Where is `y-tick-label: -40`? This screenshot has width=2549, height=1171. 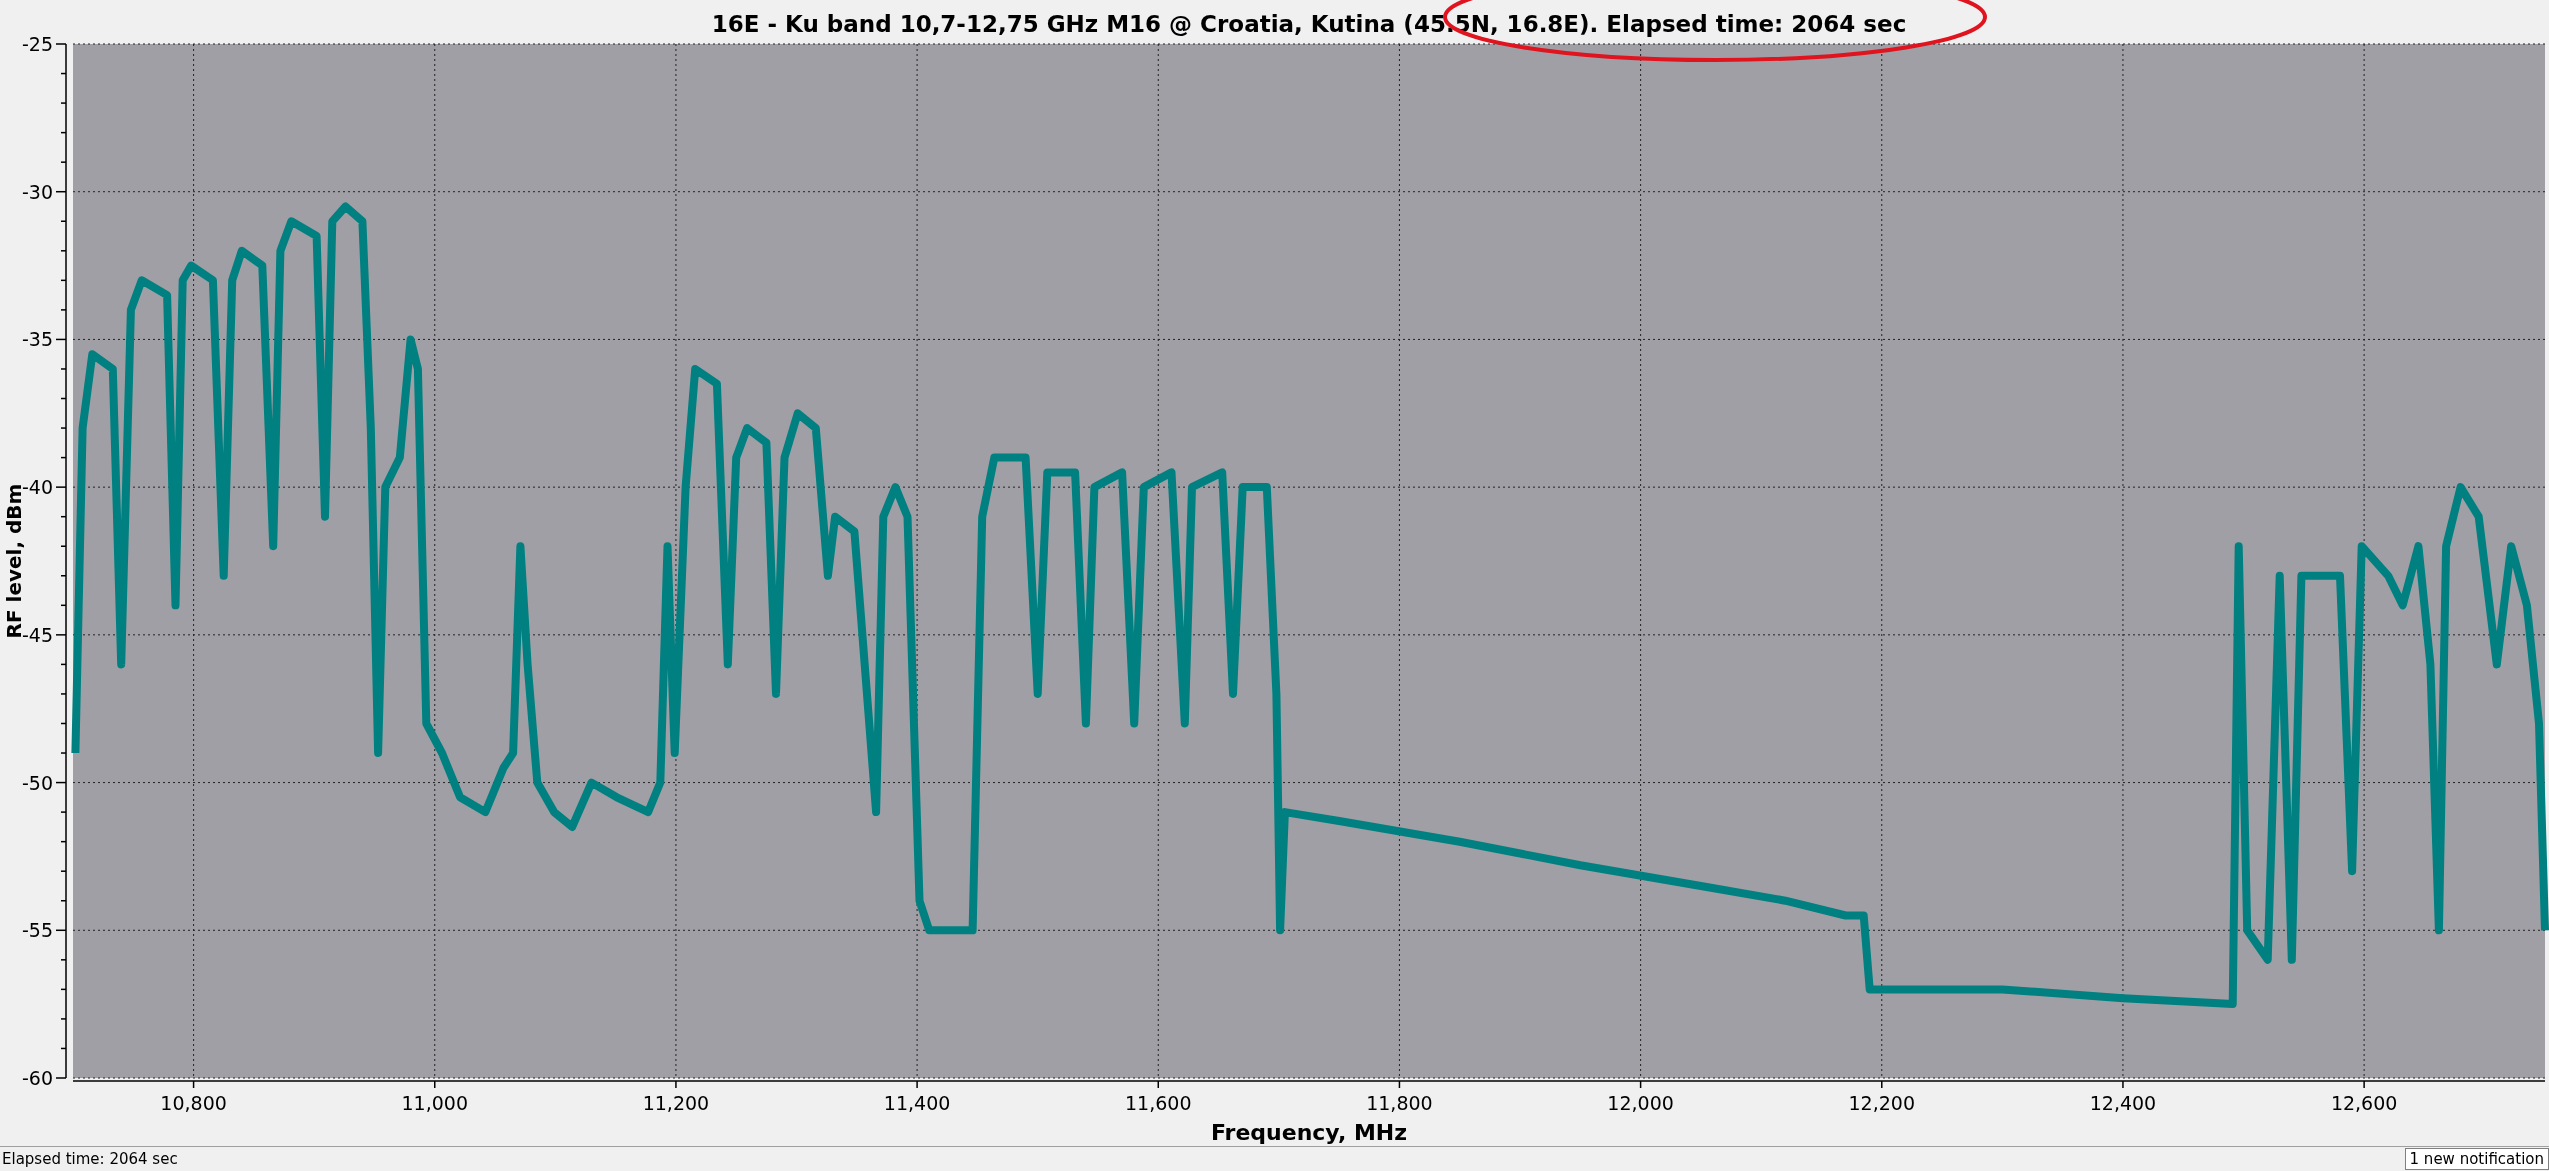 y-tick-label: -40 is located at coordinates (37, 487).